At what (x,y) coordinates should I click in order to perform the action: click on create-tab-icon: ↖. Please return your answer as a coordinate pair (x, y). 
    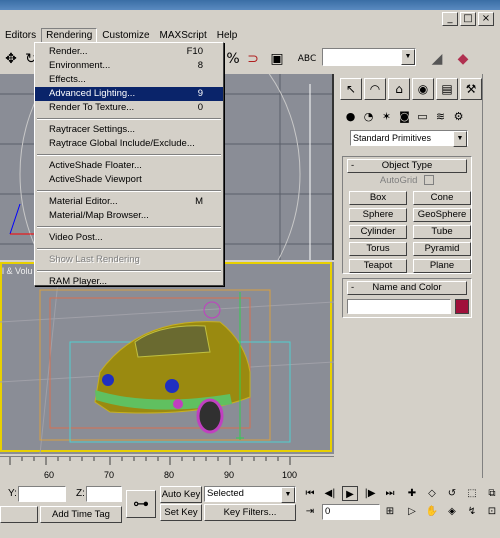
    Looking at the image, I should click on (351, 89).